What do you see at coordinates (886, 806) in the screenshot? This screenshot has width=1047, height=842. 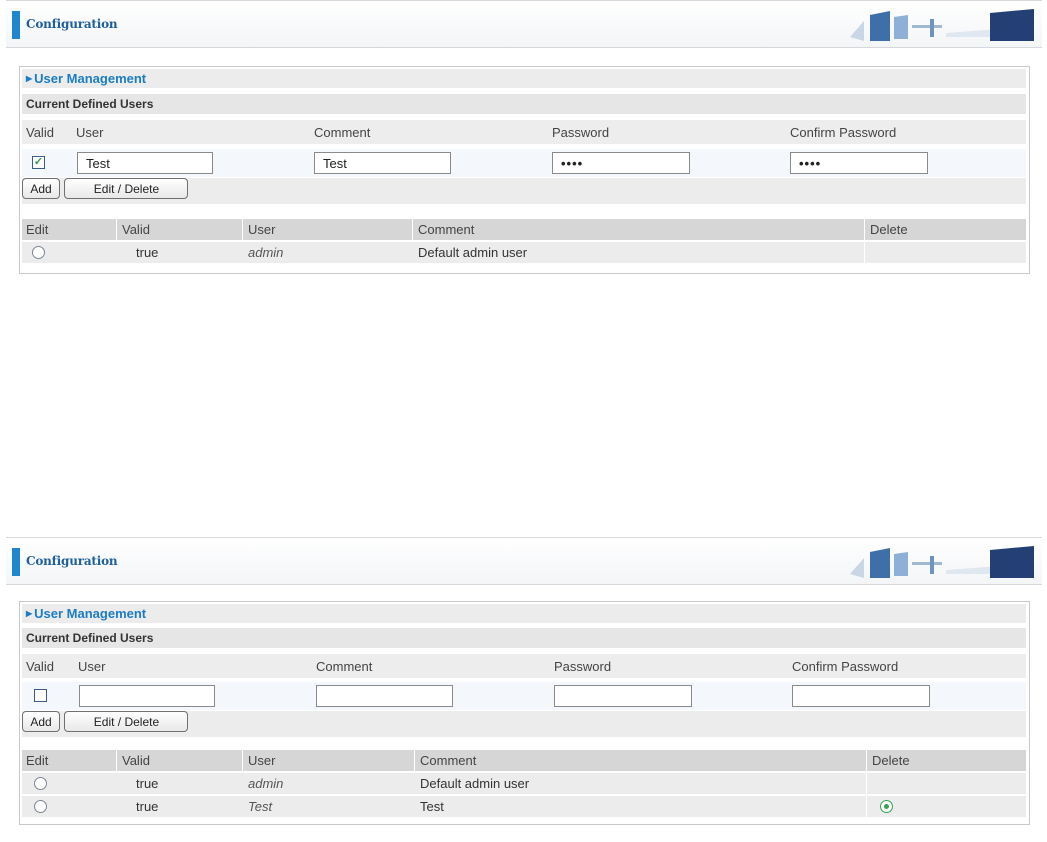 I see `delete-radio` at bounding box center [886, 806].